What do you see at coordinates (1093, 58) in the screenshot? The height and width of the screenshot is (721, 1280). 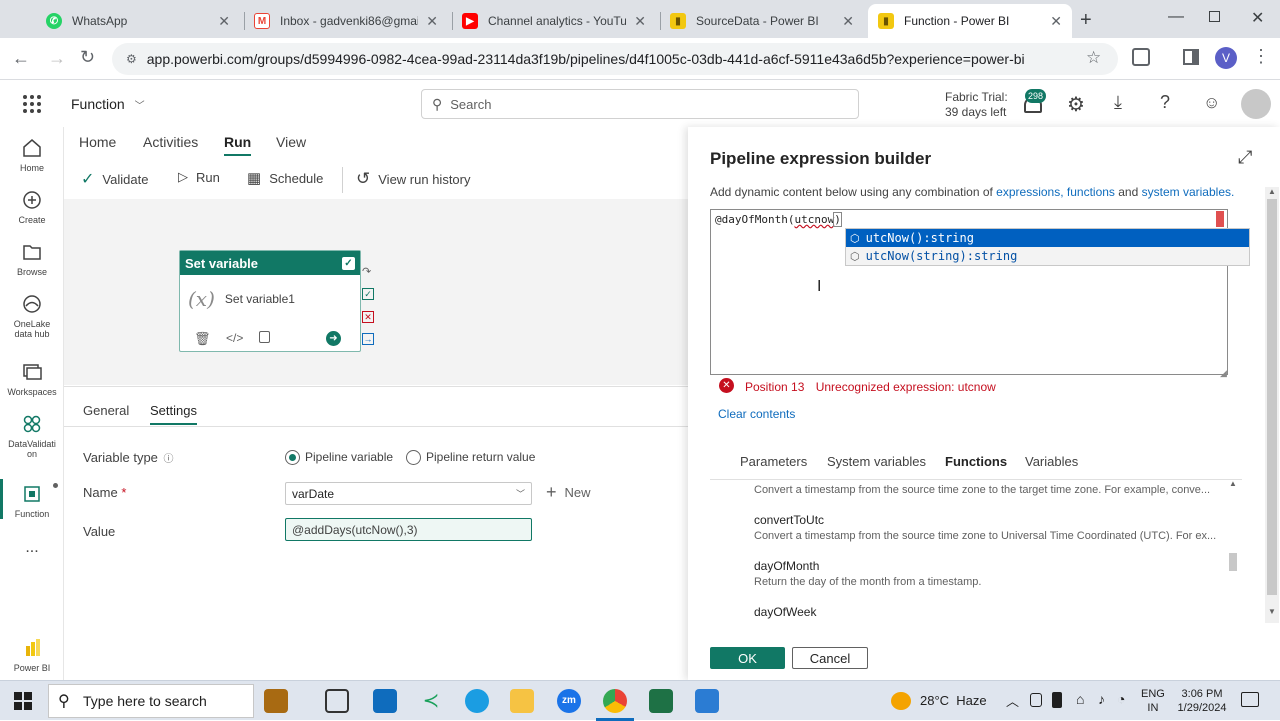 I see `bookmark-star-icon: ☆` at bounding box center [1093, 58].